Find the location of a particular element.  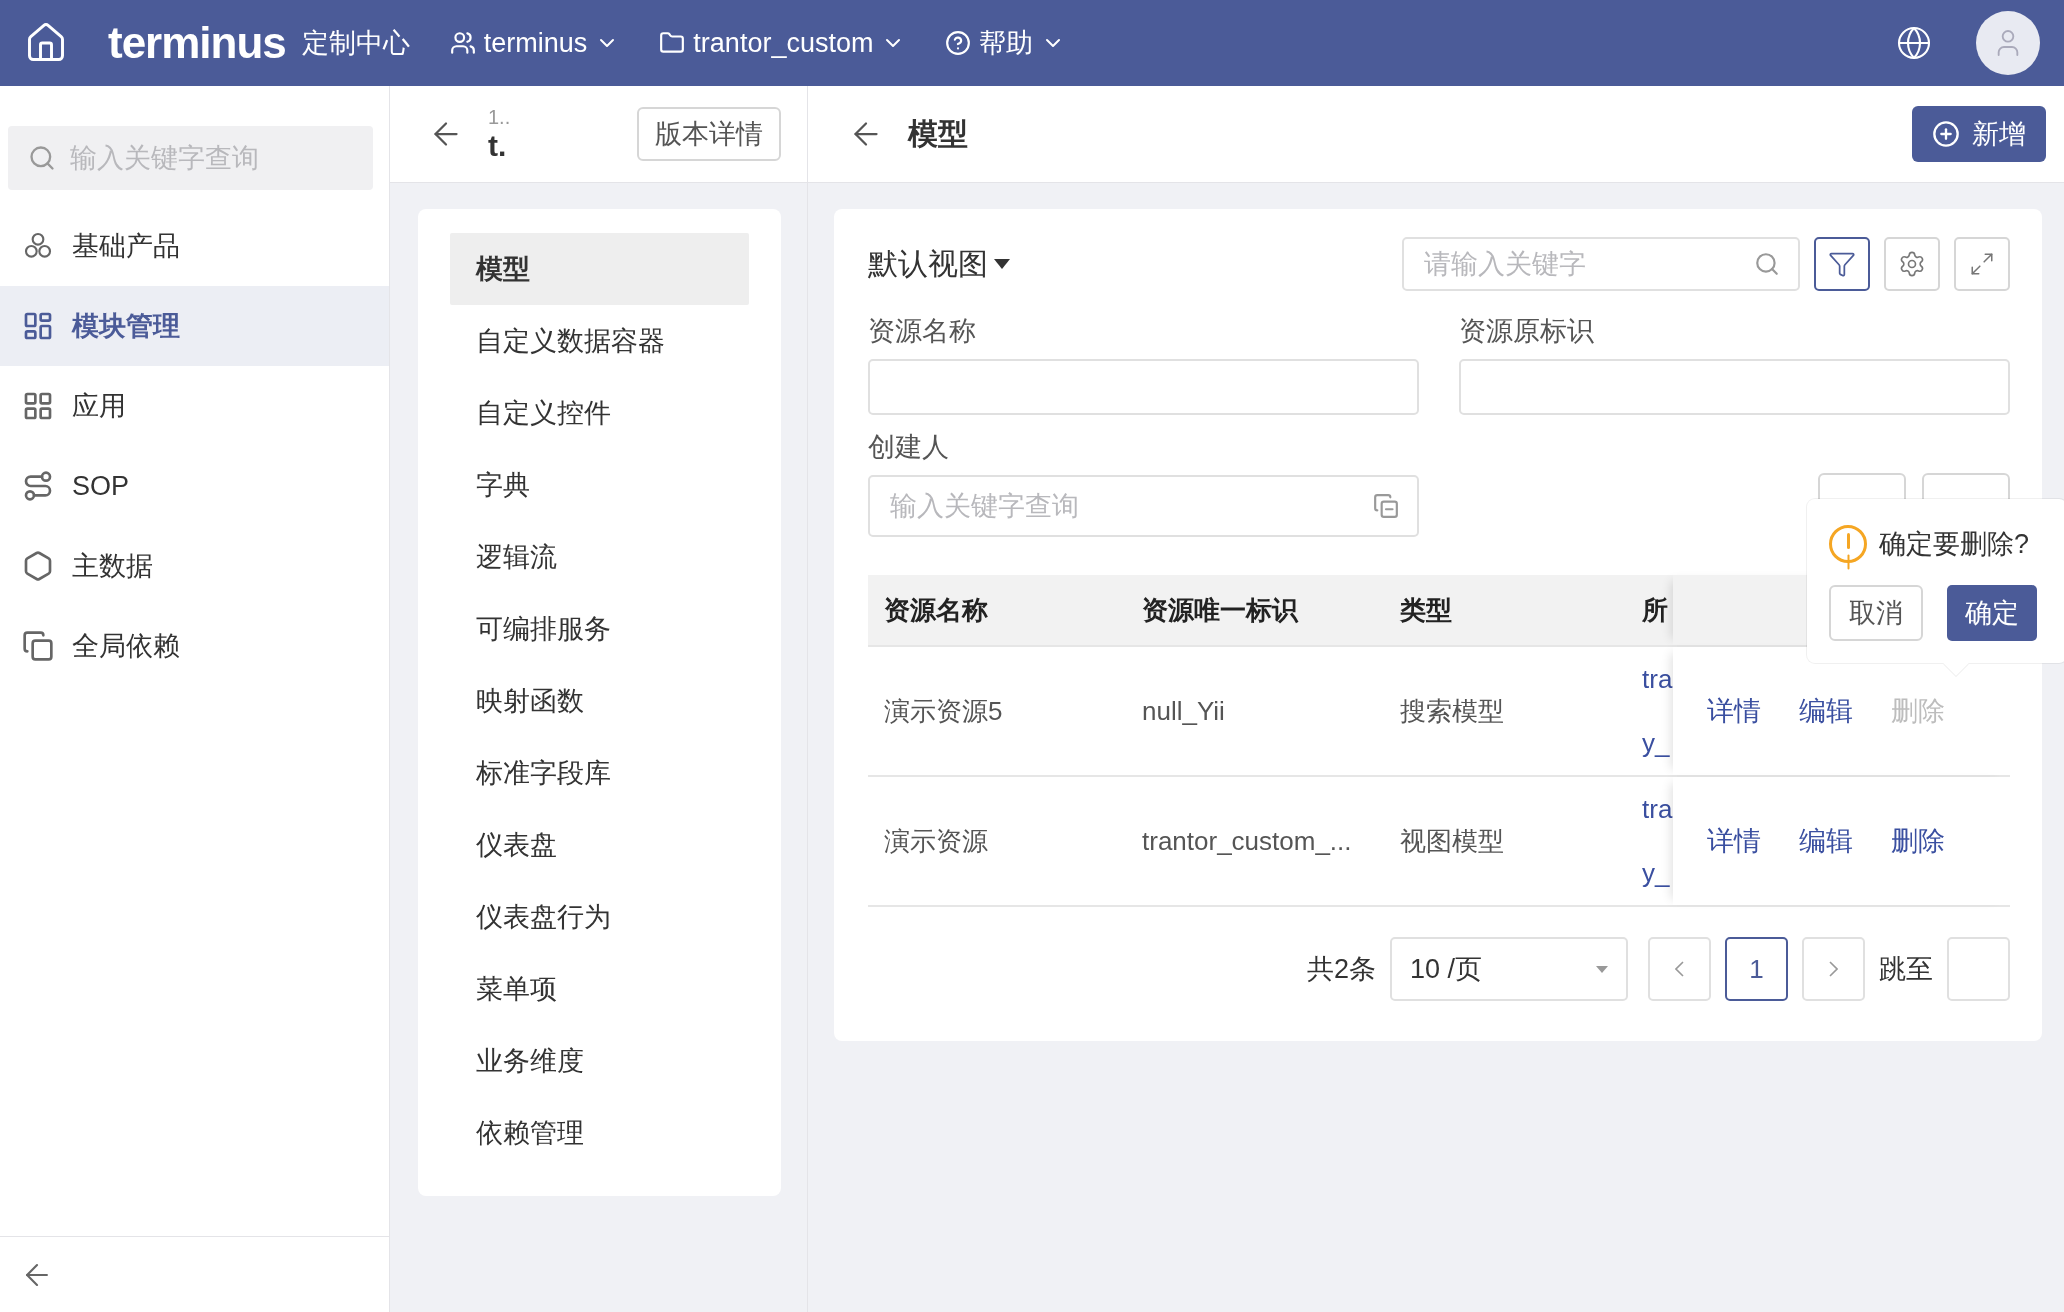

sidebar-item: 应用 is located at coordinates (194, 406).